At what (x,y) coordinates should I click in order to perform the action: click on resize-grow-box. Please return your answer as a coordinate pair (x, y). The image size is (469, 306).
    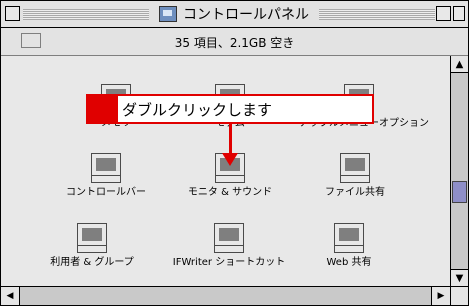
    Looking at the image, I should click on (459, 295).